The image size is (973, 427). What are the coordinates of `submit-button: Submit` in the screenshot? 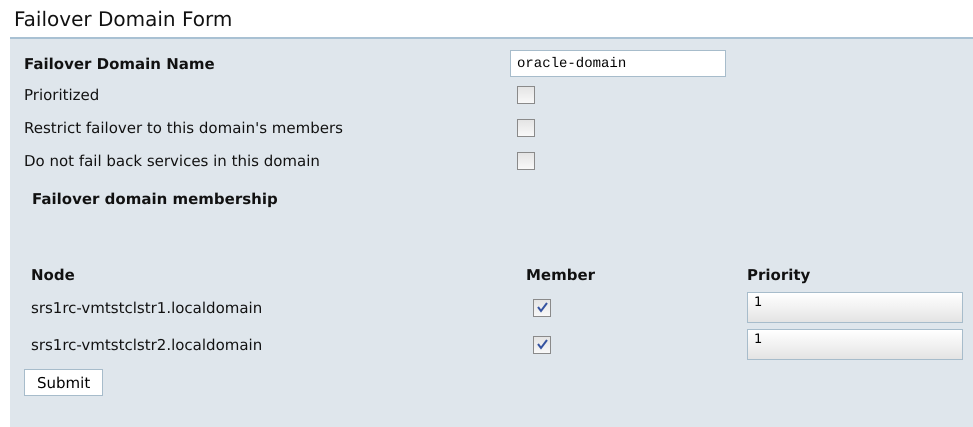 It's located at (64, 382).